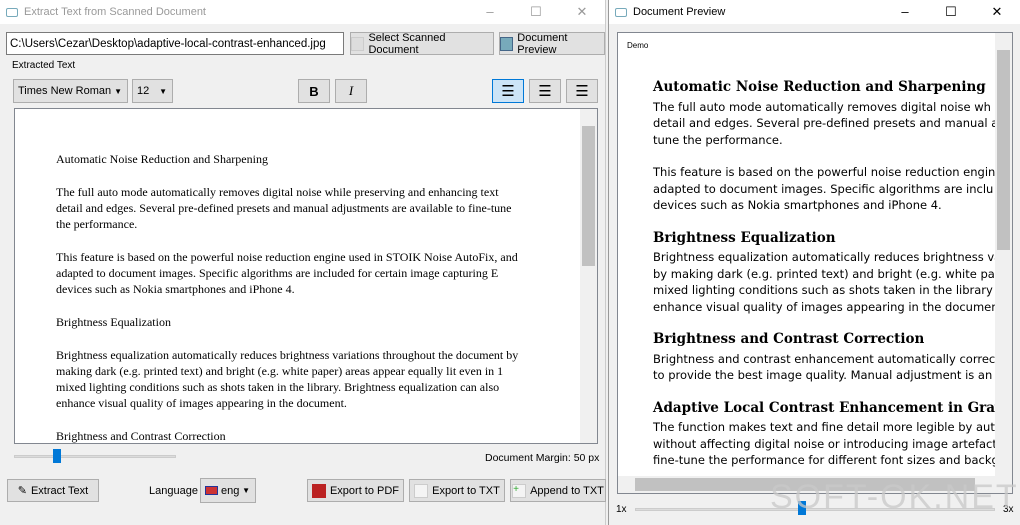 This screenshot has width=1020, height=525. I want to click on justify-icon: ☰, so click(545, 91).